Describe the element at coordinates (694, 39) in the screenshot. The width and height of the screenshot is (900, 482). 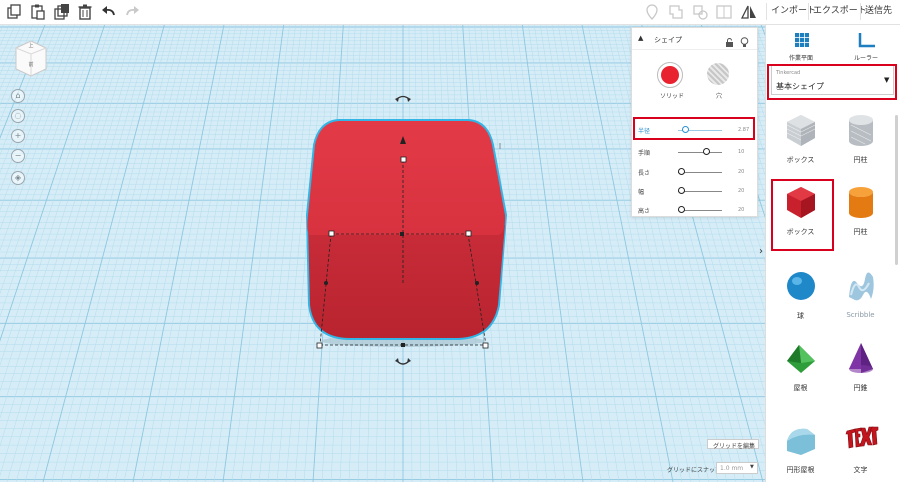
I see `shape-panel-header: ▲ シェイプ` at that location.